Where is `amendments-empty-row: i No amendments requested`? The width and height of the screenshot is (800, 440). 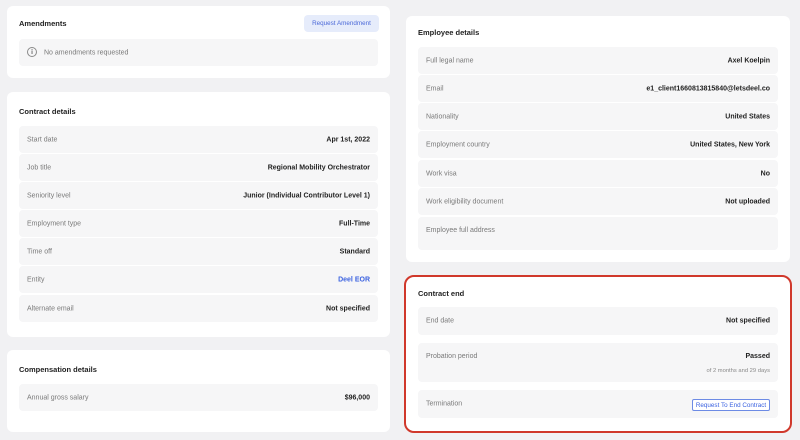
amendments-empty-row: i No amendments requested is located at coordinates (198, 52).